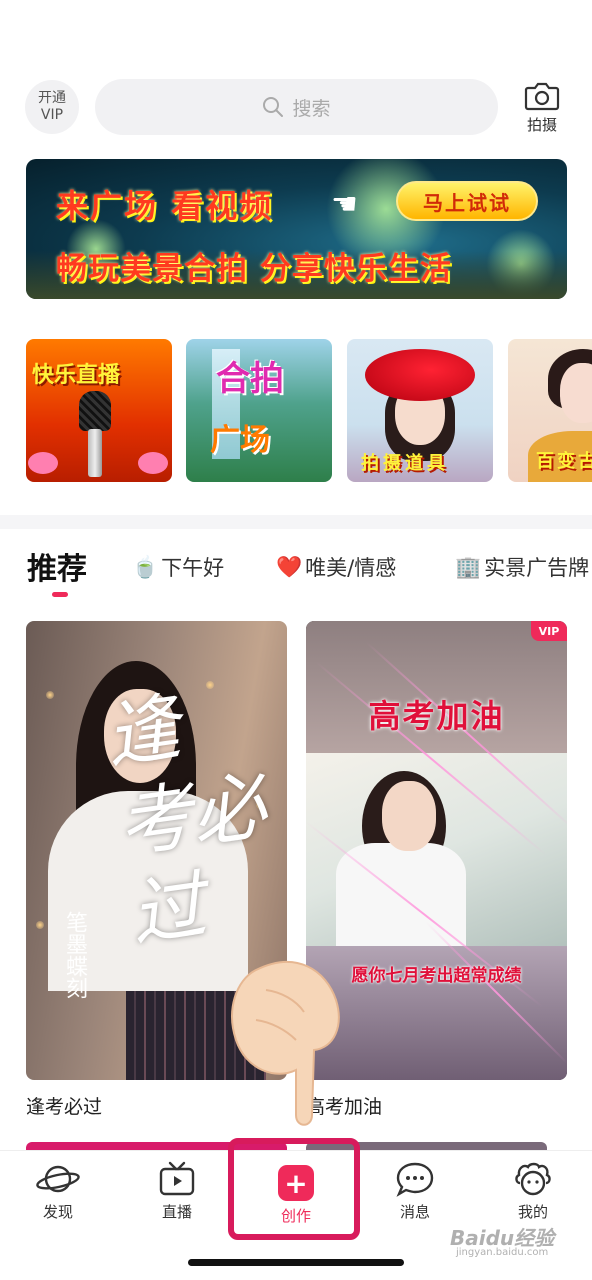 The width and height of the screenshot is (592, 1280). Describe the element at coordinates (289, 566) in the screenshot. I see `heart-icon: ❤️` at that location.